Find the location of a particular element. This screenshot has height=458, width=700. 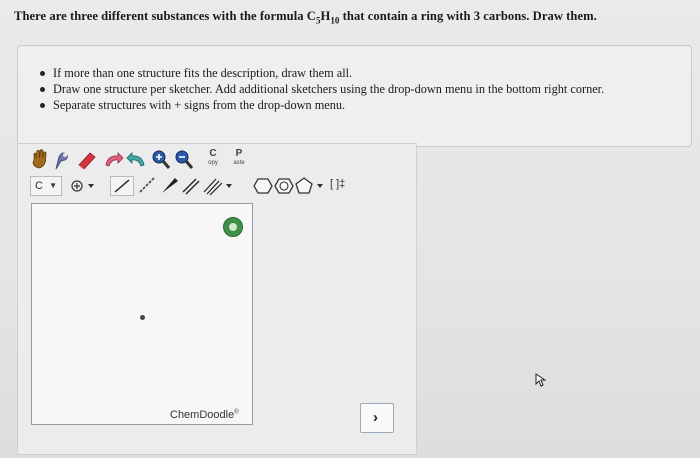

brand-label: ChemDoodle is located at coordinates (202, 415).